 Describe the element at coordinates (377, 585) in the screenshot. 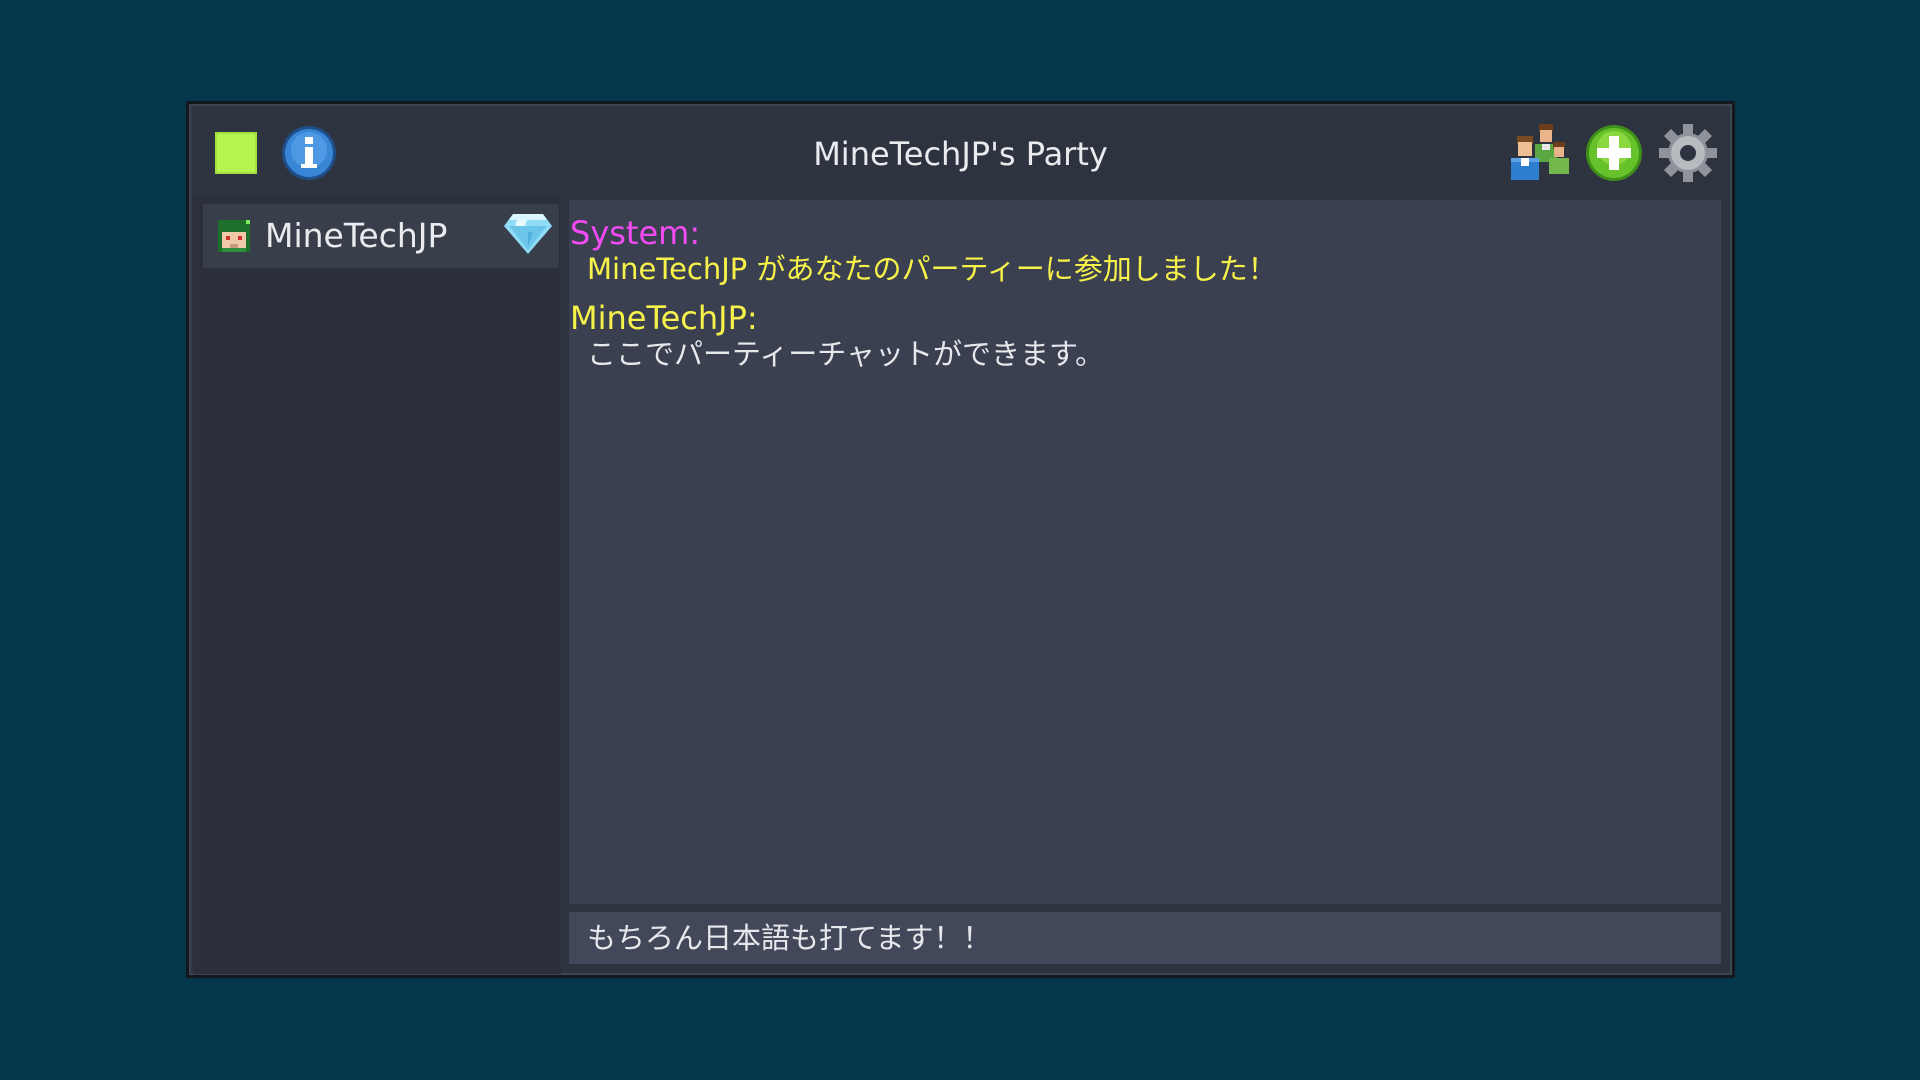

I see `member-list: MineTechJP` at that location.